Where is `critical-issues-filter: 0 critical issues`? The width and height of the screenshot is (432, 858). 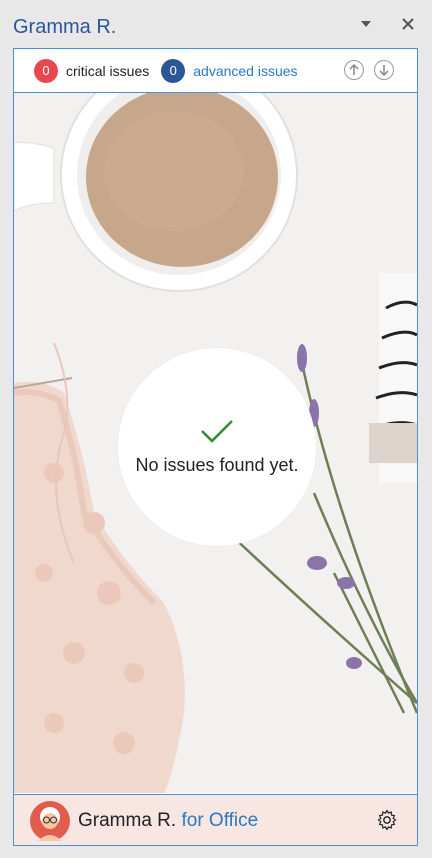 critical-issues-filter: 0 critical issues is located at coordinates (92, 70).